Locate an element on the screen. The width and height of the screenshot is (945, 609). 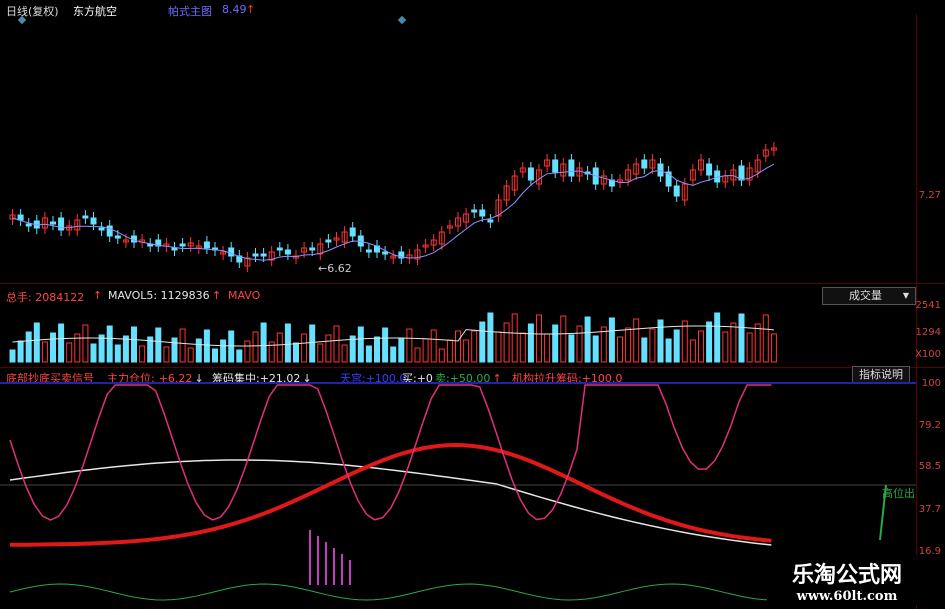
indicator-red-line is located at coordinates (390, 494).